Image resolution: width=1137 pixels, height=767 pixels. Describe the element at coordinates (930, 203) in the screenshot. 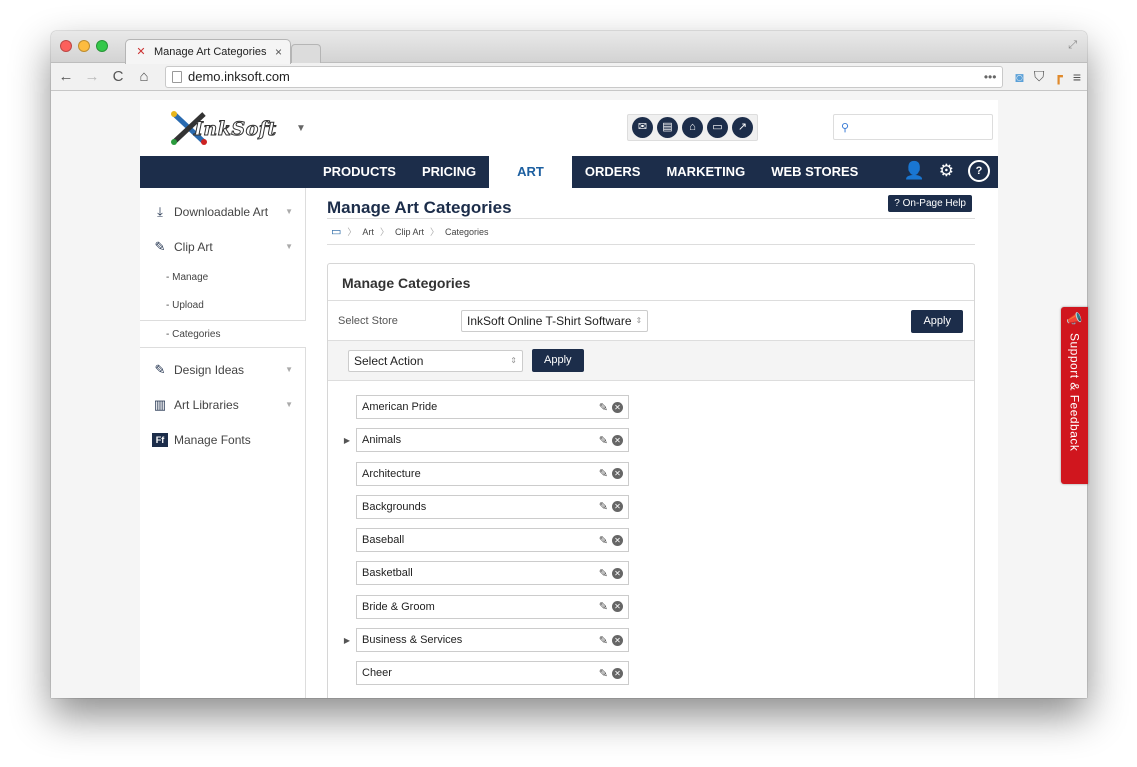

I see `on-page-help-button: ? On-Page Help` at that location.